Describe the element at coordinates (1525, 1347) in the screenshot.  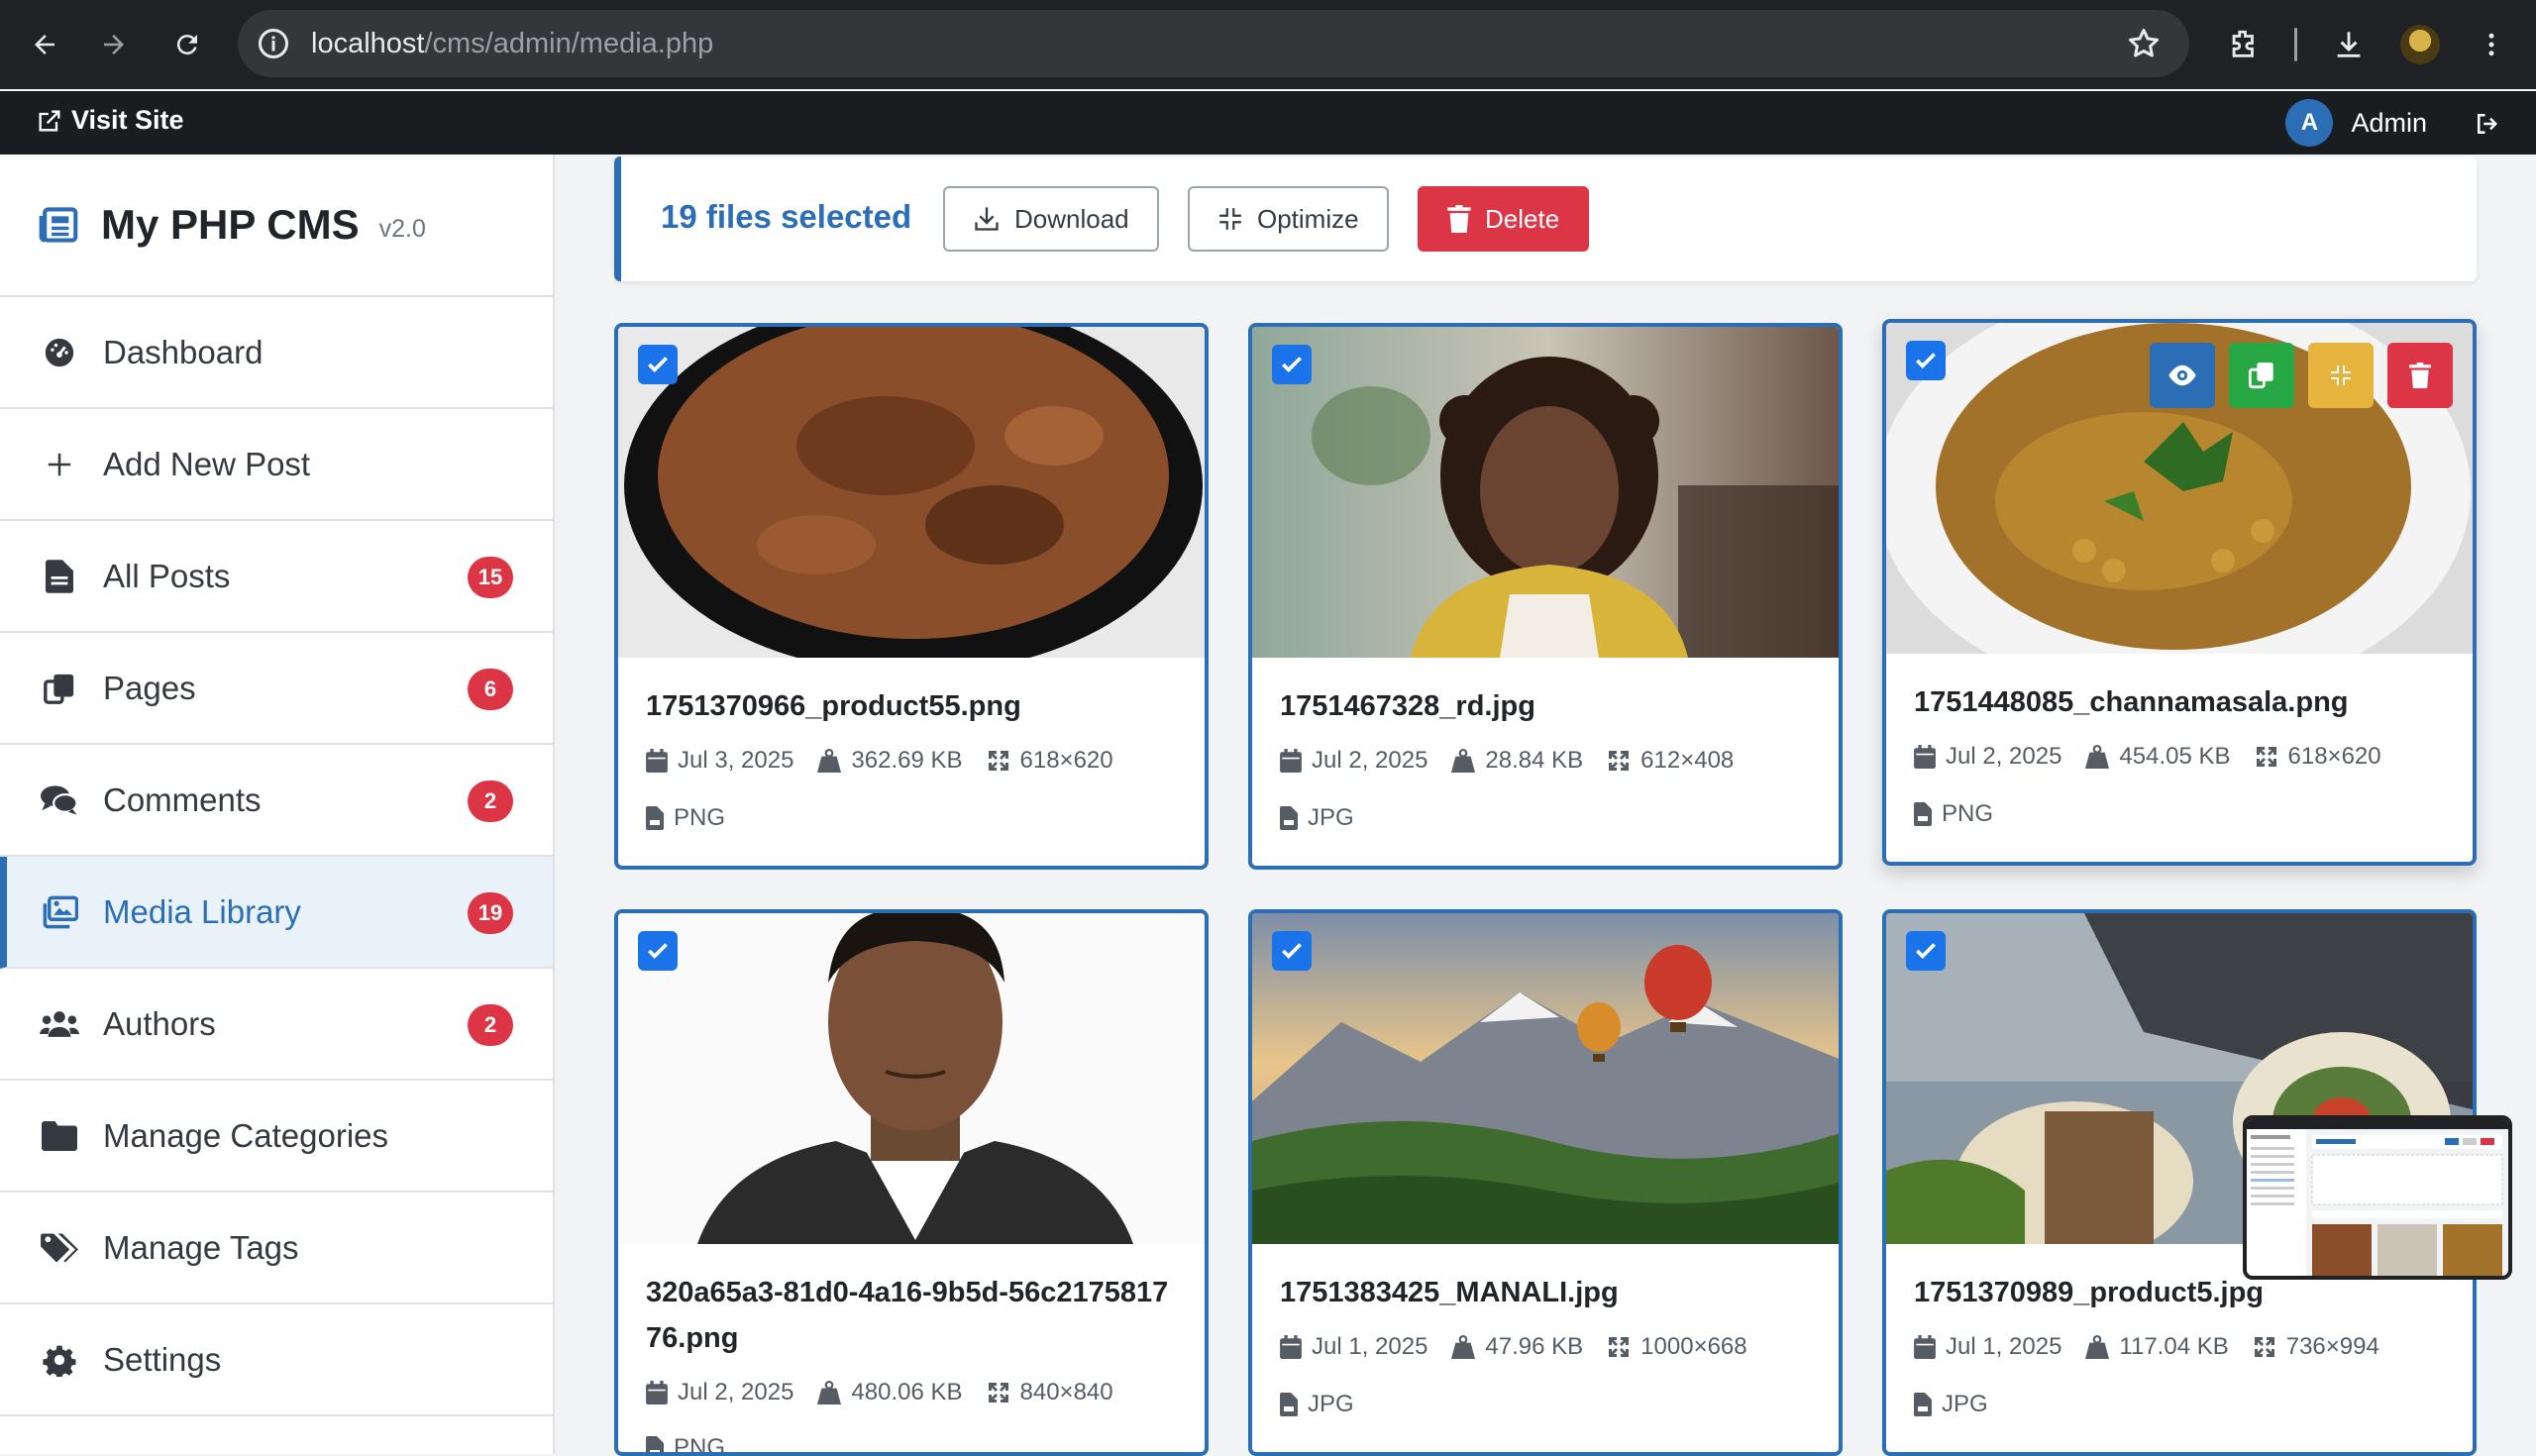
I see `media-meta: Jul 1, 2025 47.96 KB 1000×668` at that location.